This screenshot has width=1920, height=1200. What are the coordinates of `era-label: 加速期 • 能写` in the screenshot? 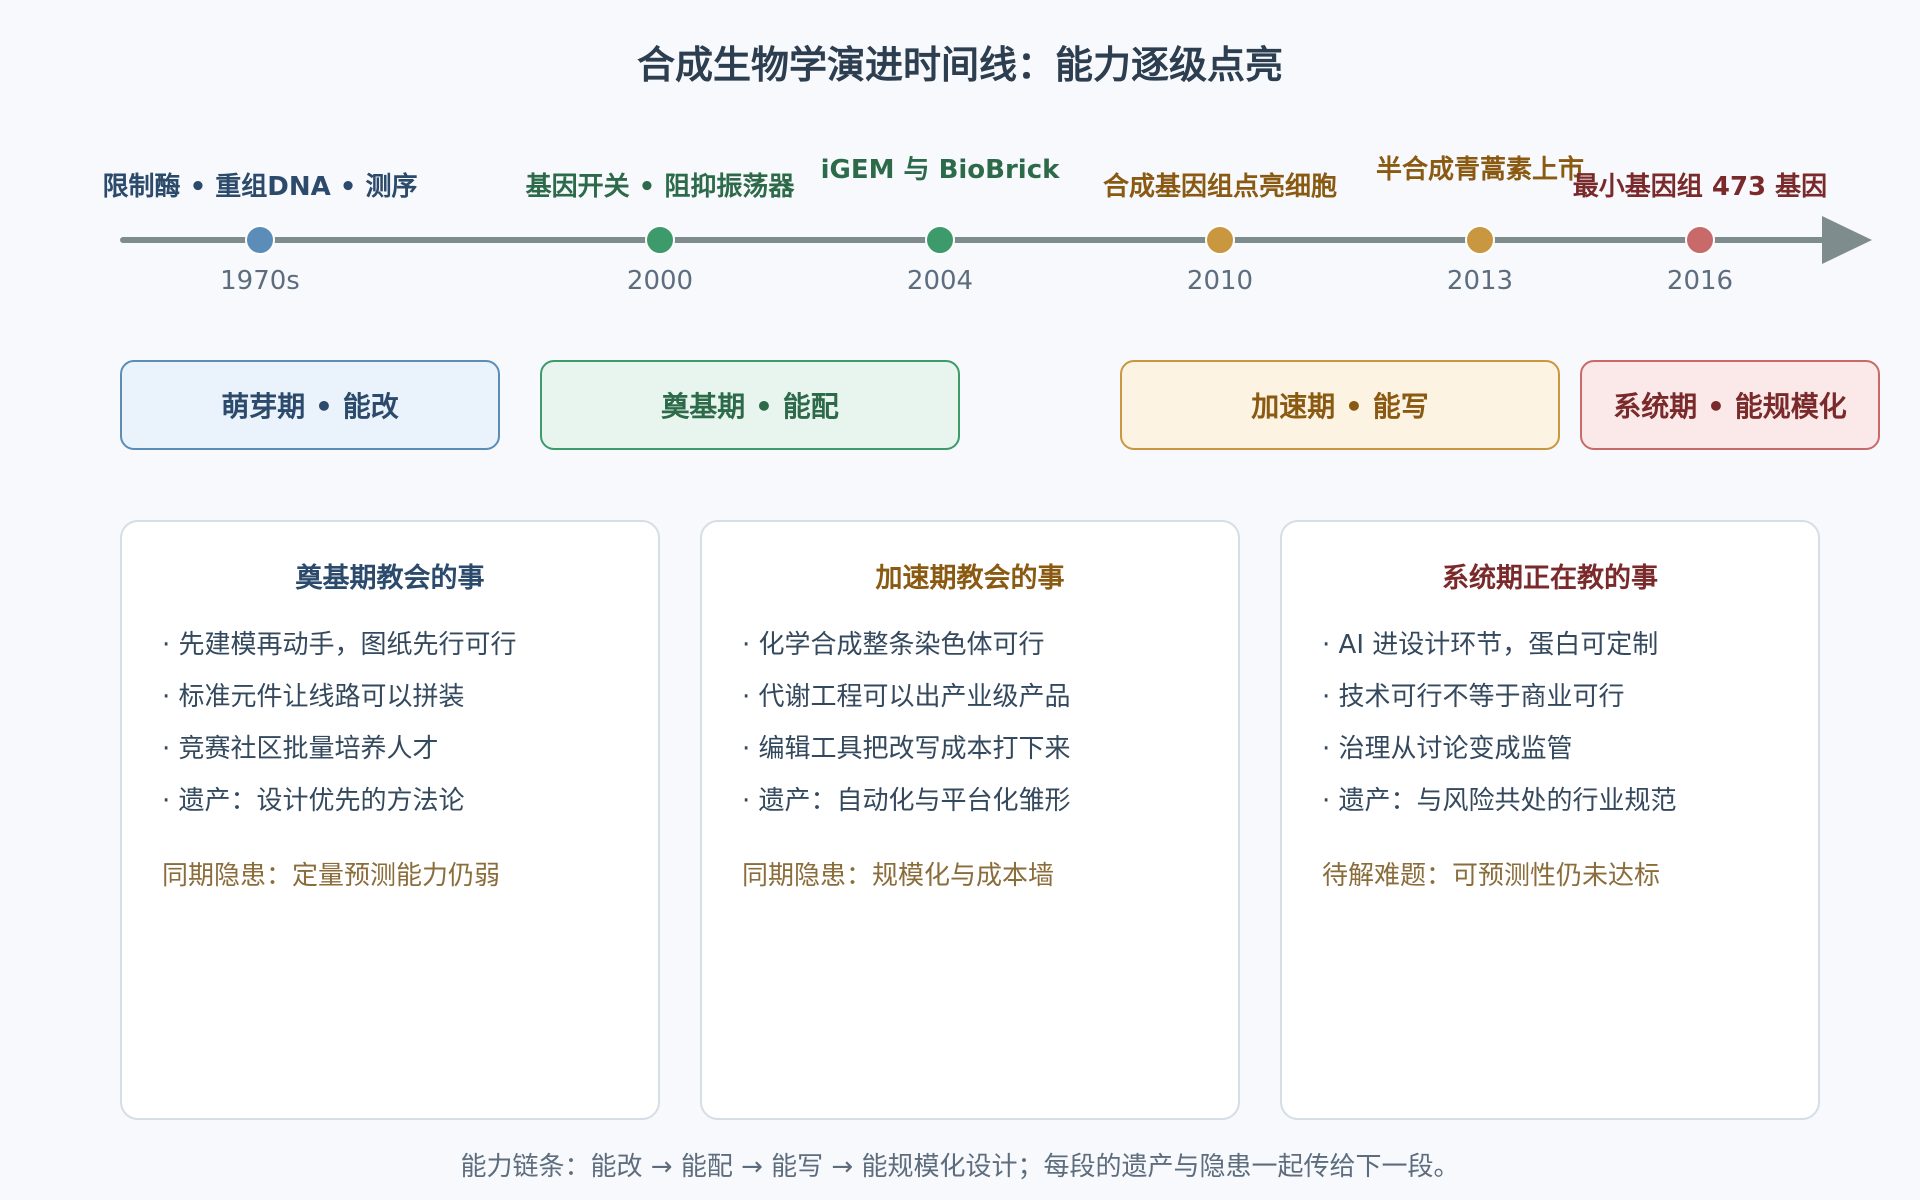 It's located at (1340, 406).